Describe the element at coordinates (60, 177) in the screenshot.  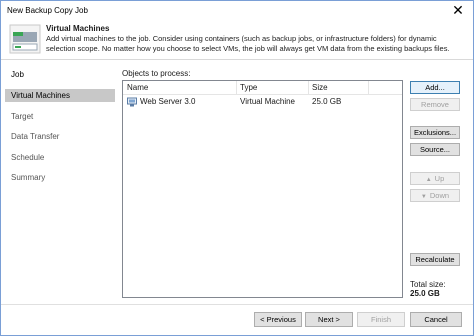
I see `sidebar-item-summary: Summary` at that location.